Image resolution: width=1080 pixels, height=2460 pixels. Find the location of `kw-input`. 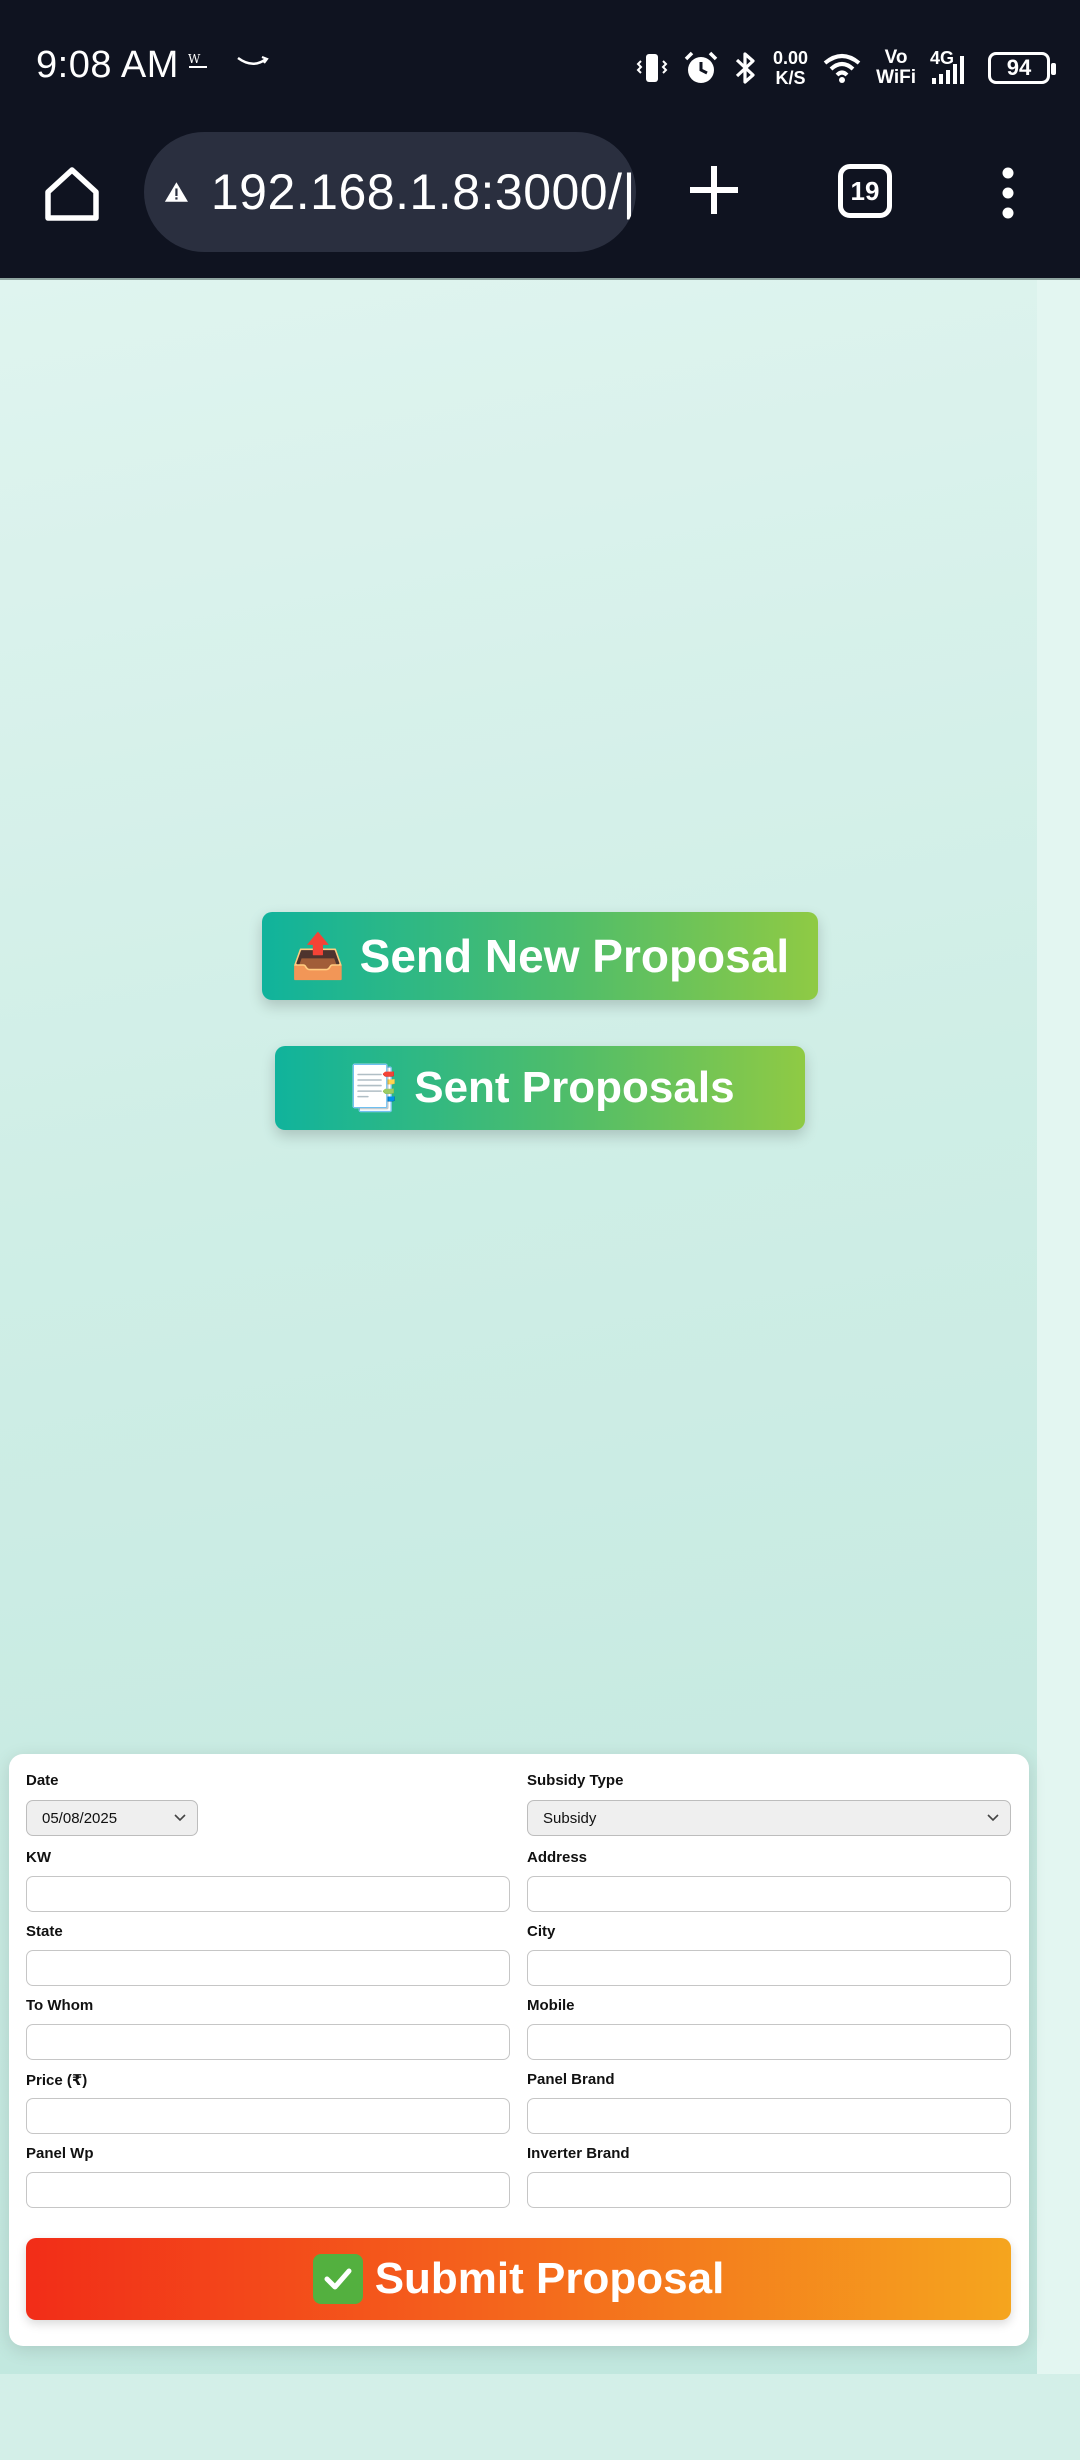

kw-input is located at coordinates (268, 1894).